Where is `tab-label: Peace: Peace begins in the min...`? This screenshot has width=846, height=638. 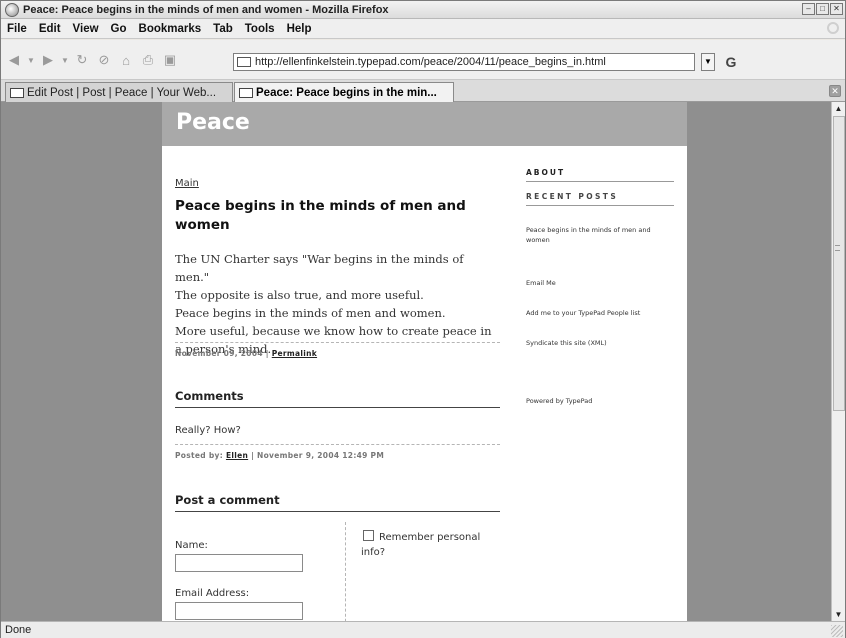 tab-label: Peace: Peace begins in the min... is located at coordinates (346, 92).